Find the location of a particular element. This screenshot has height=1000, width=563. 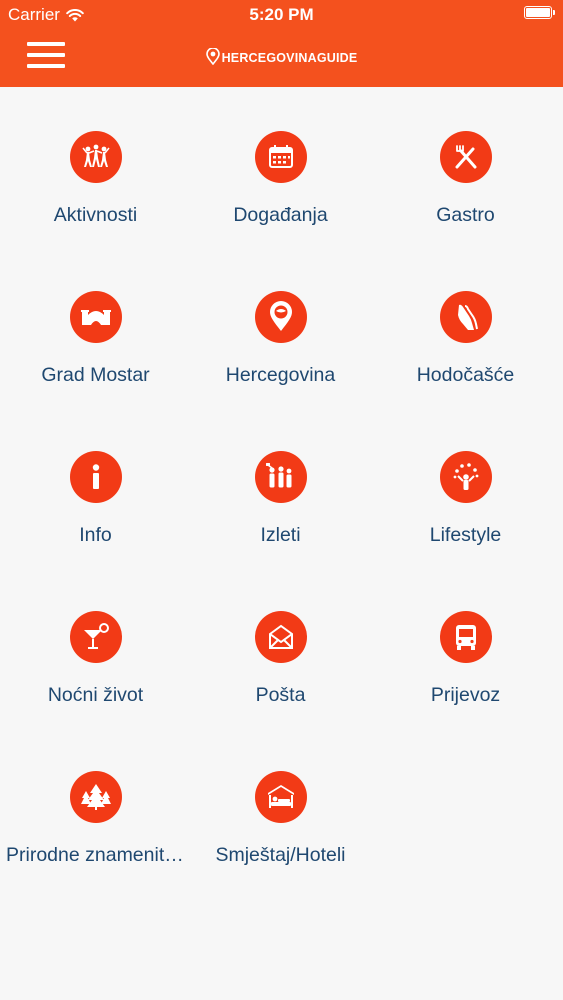

brand-name: HERCEGOVINAGUIDE is located at coordinates (289, 58).